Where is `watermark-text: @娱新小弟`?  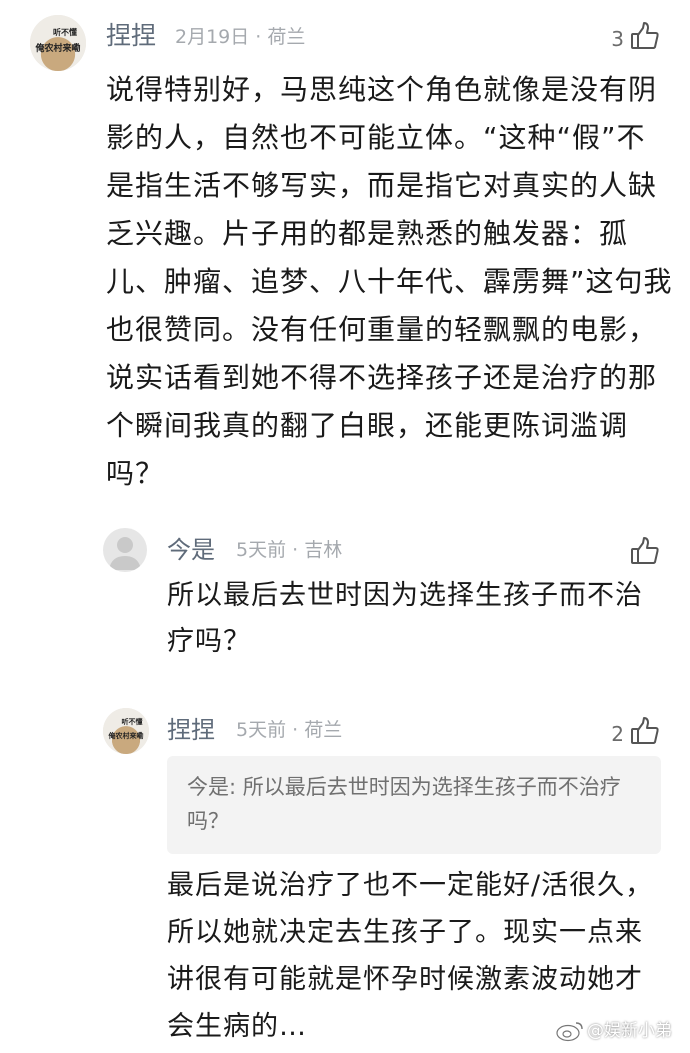 watermark-text: @娱新小弟 is located at coordinates (629, 1031).